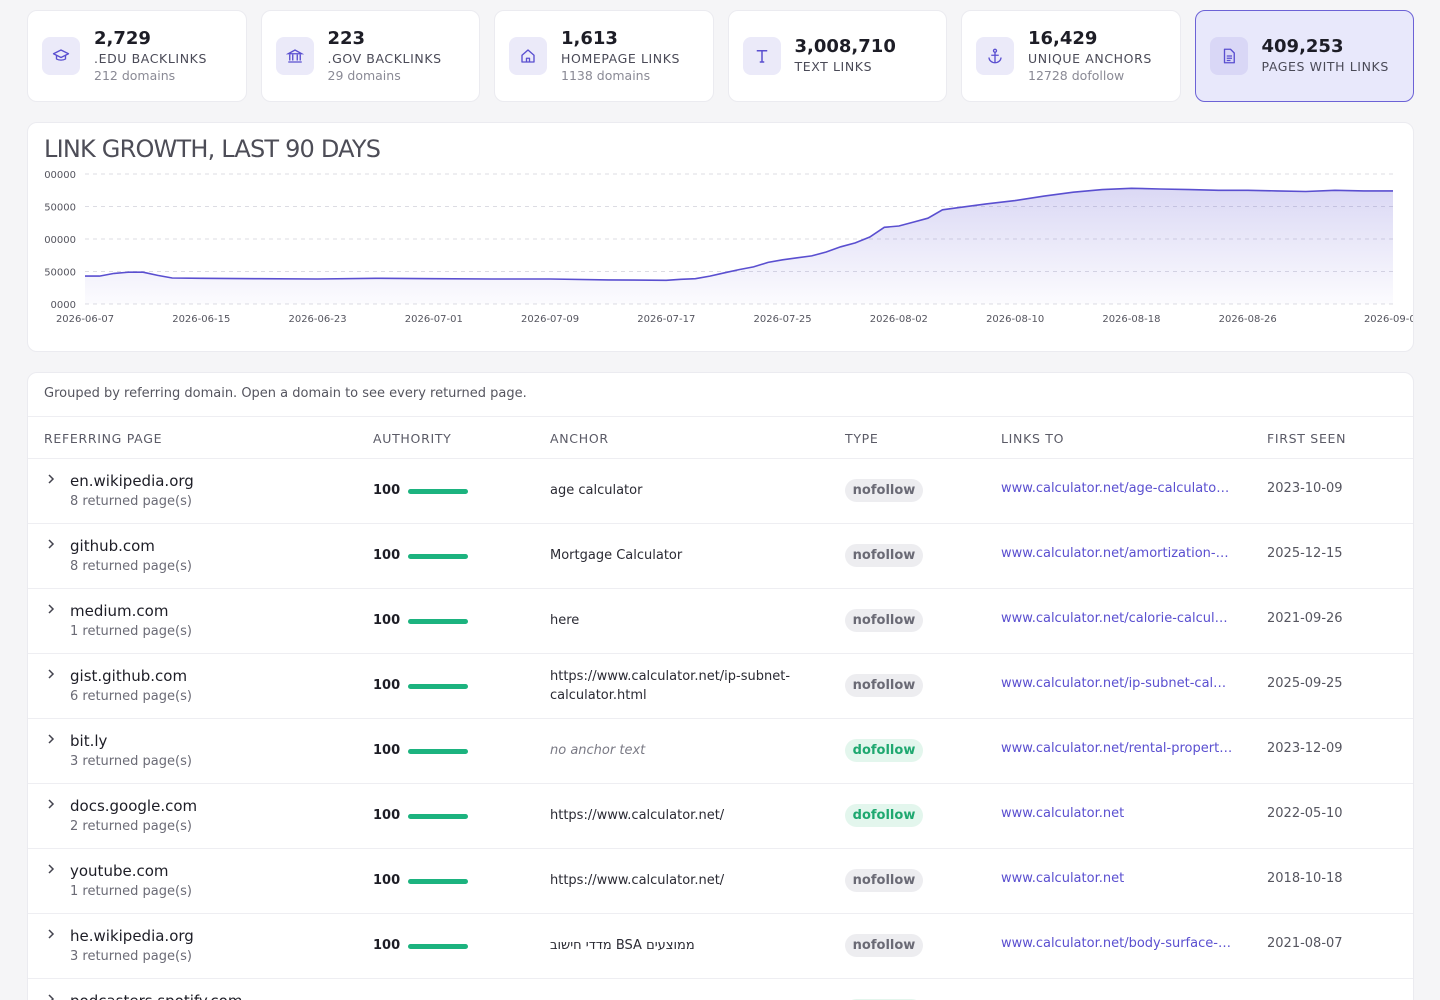 The image size is (1440, 1000). I want to click on series-area, so click(739, 246).